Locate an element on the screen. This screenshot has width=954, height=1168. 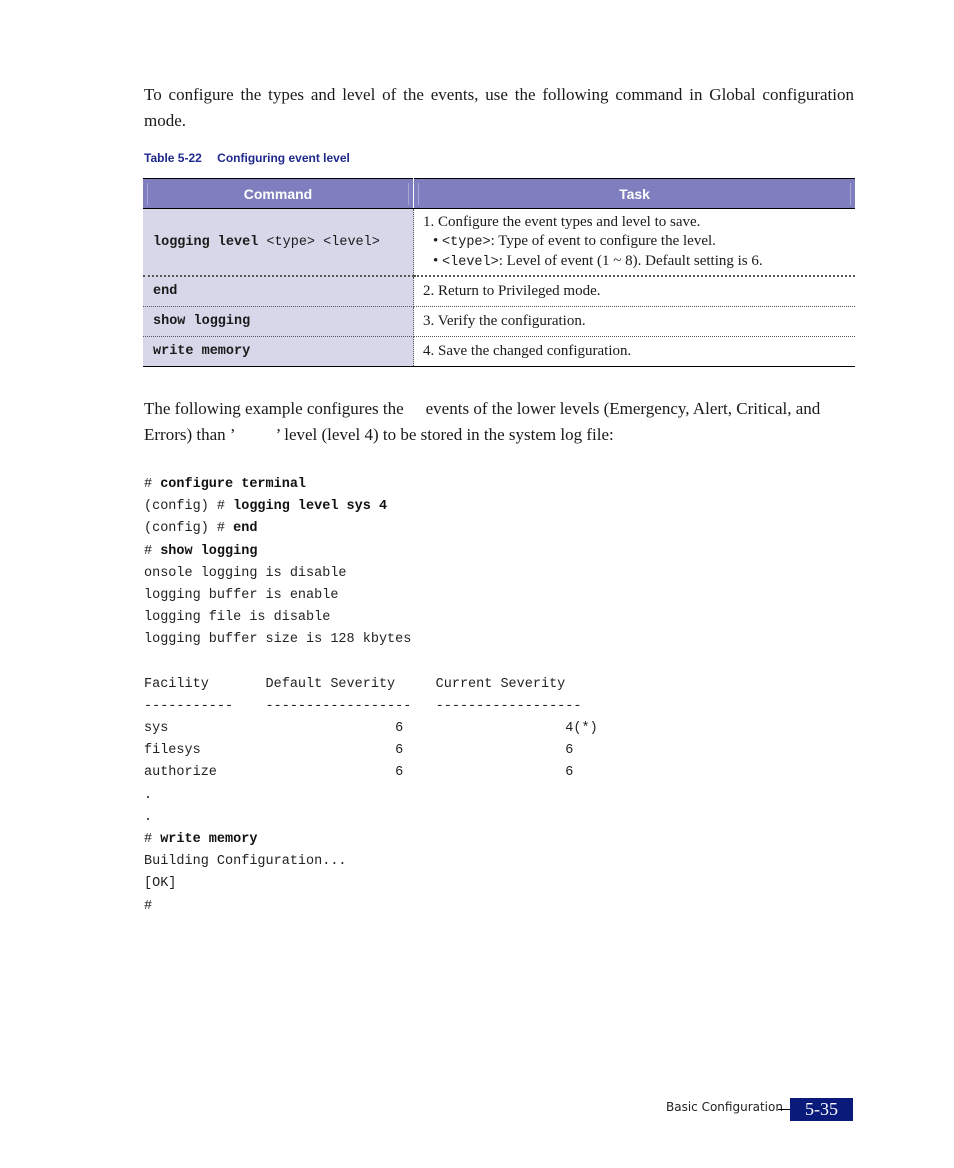
code-line: # is located at coordinates (148, 906).